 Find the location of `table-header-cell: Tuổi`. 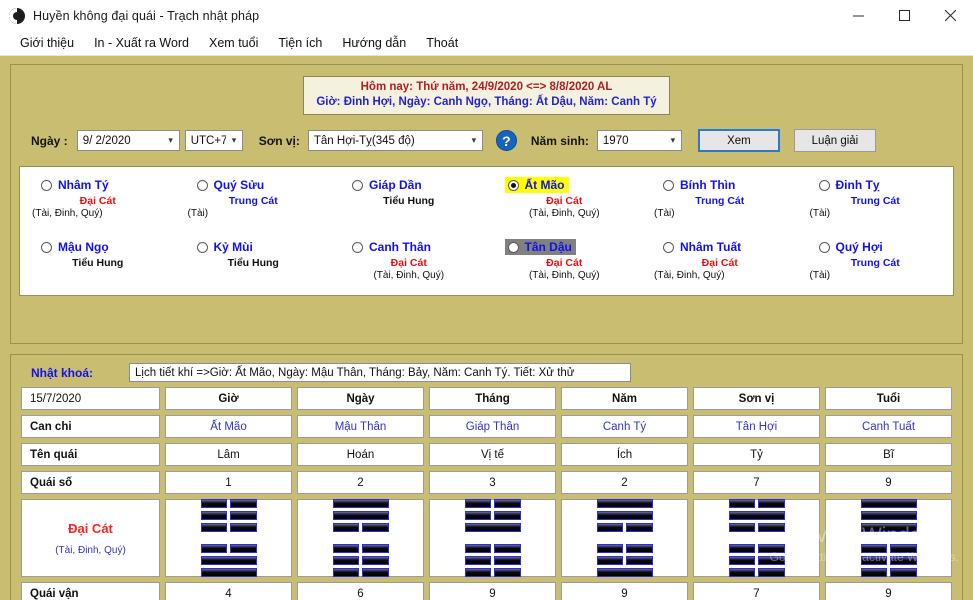

table-header-cell: Tuổi is located at coordinates (888, 398).